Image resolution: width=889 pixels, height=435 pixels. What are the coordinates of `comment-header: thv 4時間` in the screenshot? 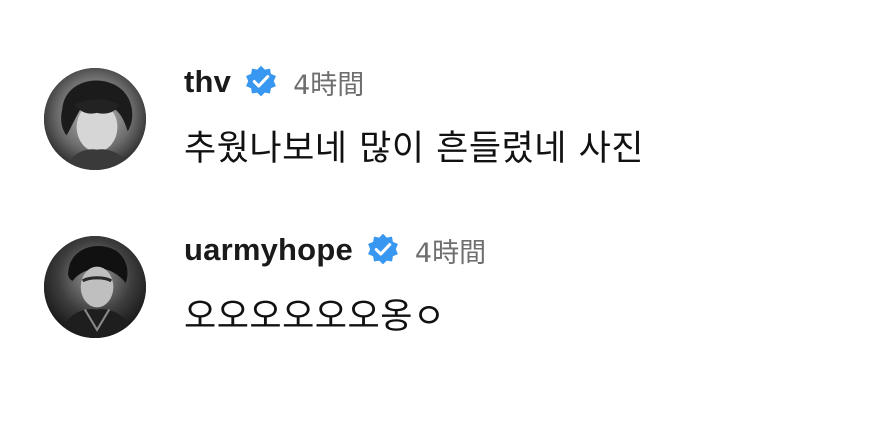 It's located at (274, 82).